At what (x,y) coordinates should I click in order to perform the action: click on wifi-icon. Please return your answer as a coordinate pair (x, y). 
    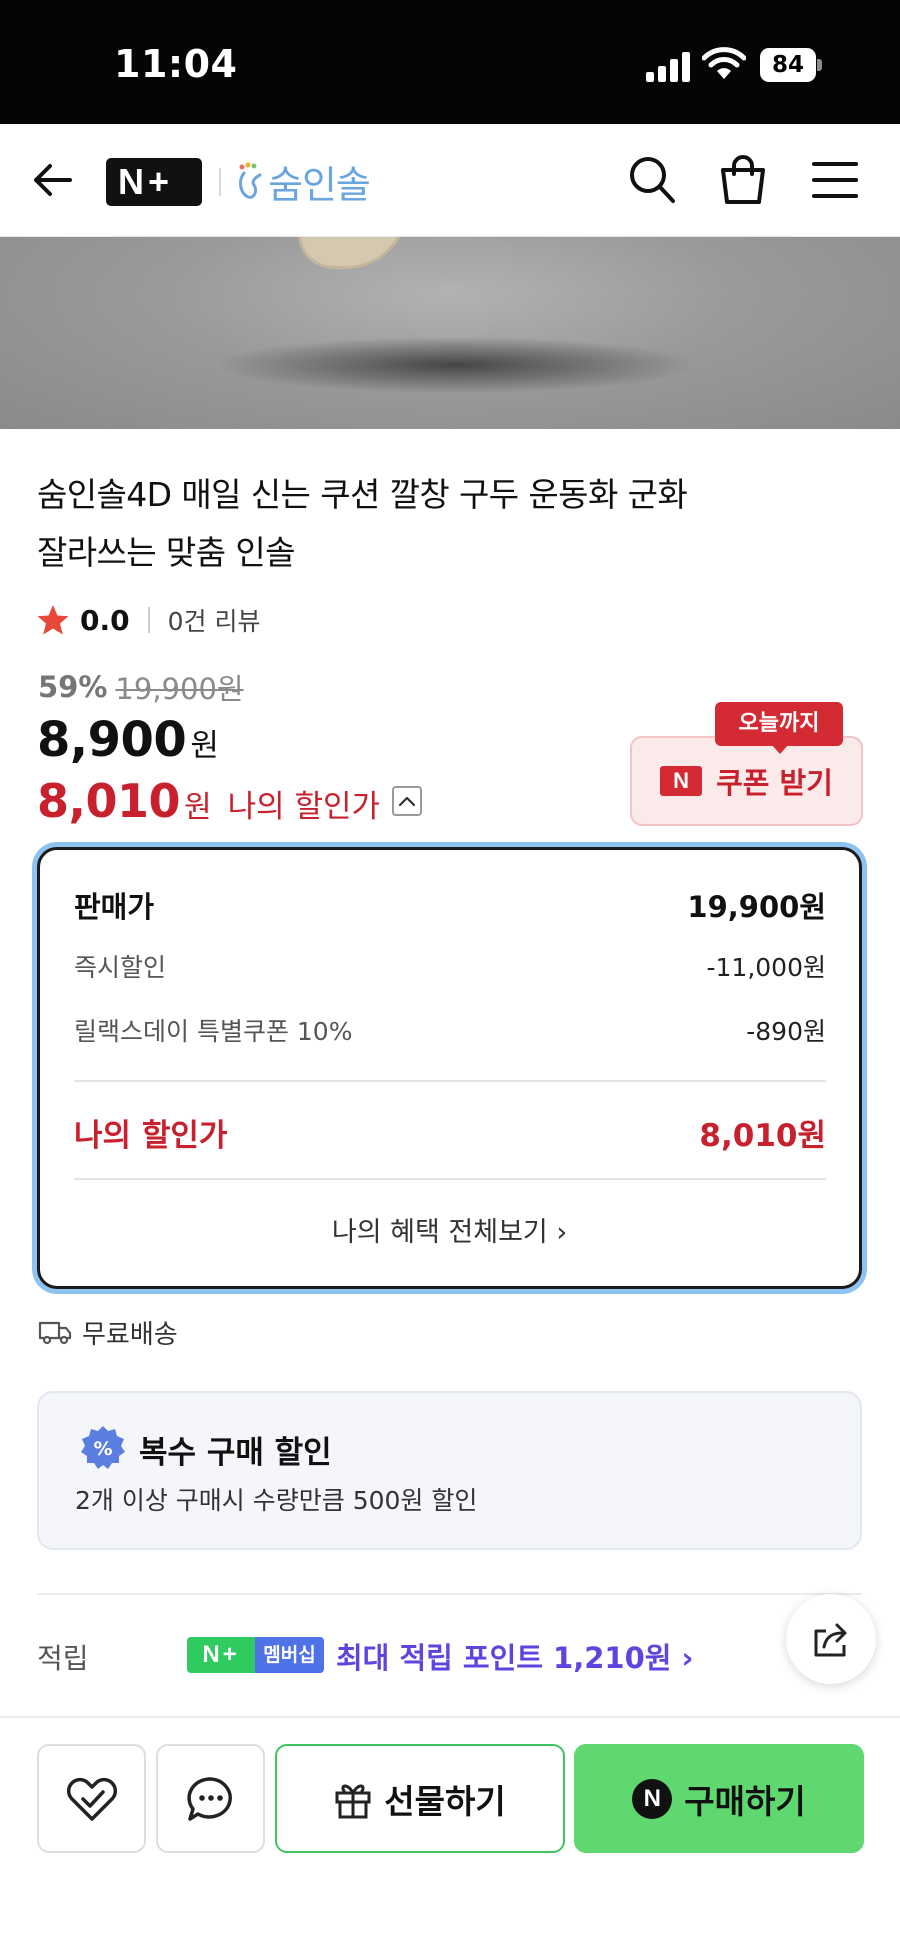
    Looking at the image, I should click on (724, 63).